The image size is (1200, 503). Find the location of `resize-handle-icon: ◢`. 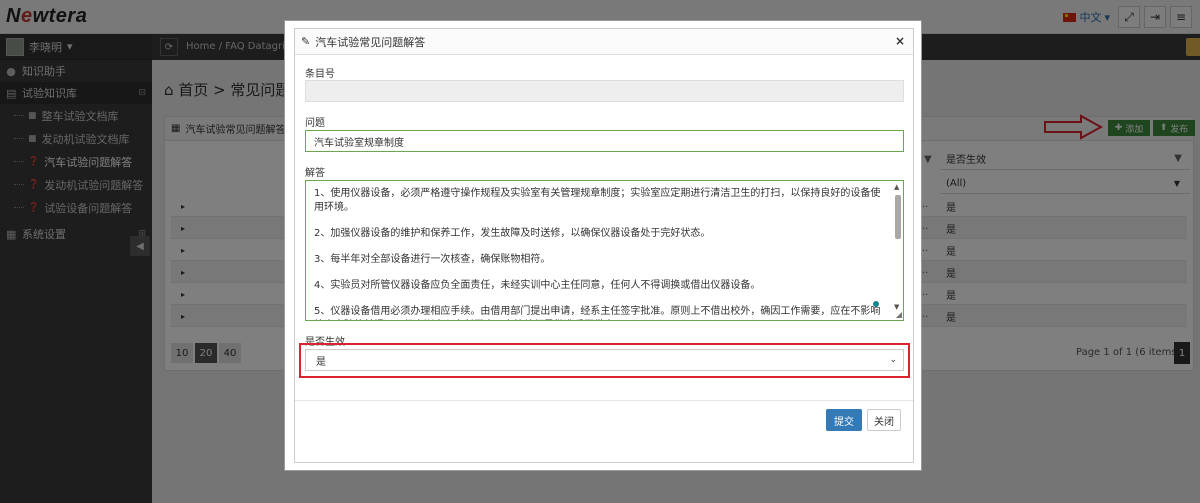

resize-handle-icon: ◢ is located at coordinates (899, 314).